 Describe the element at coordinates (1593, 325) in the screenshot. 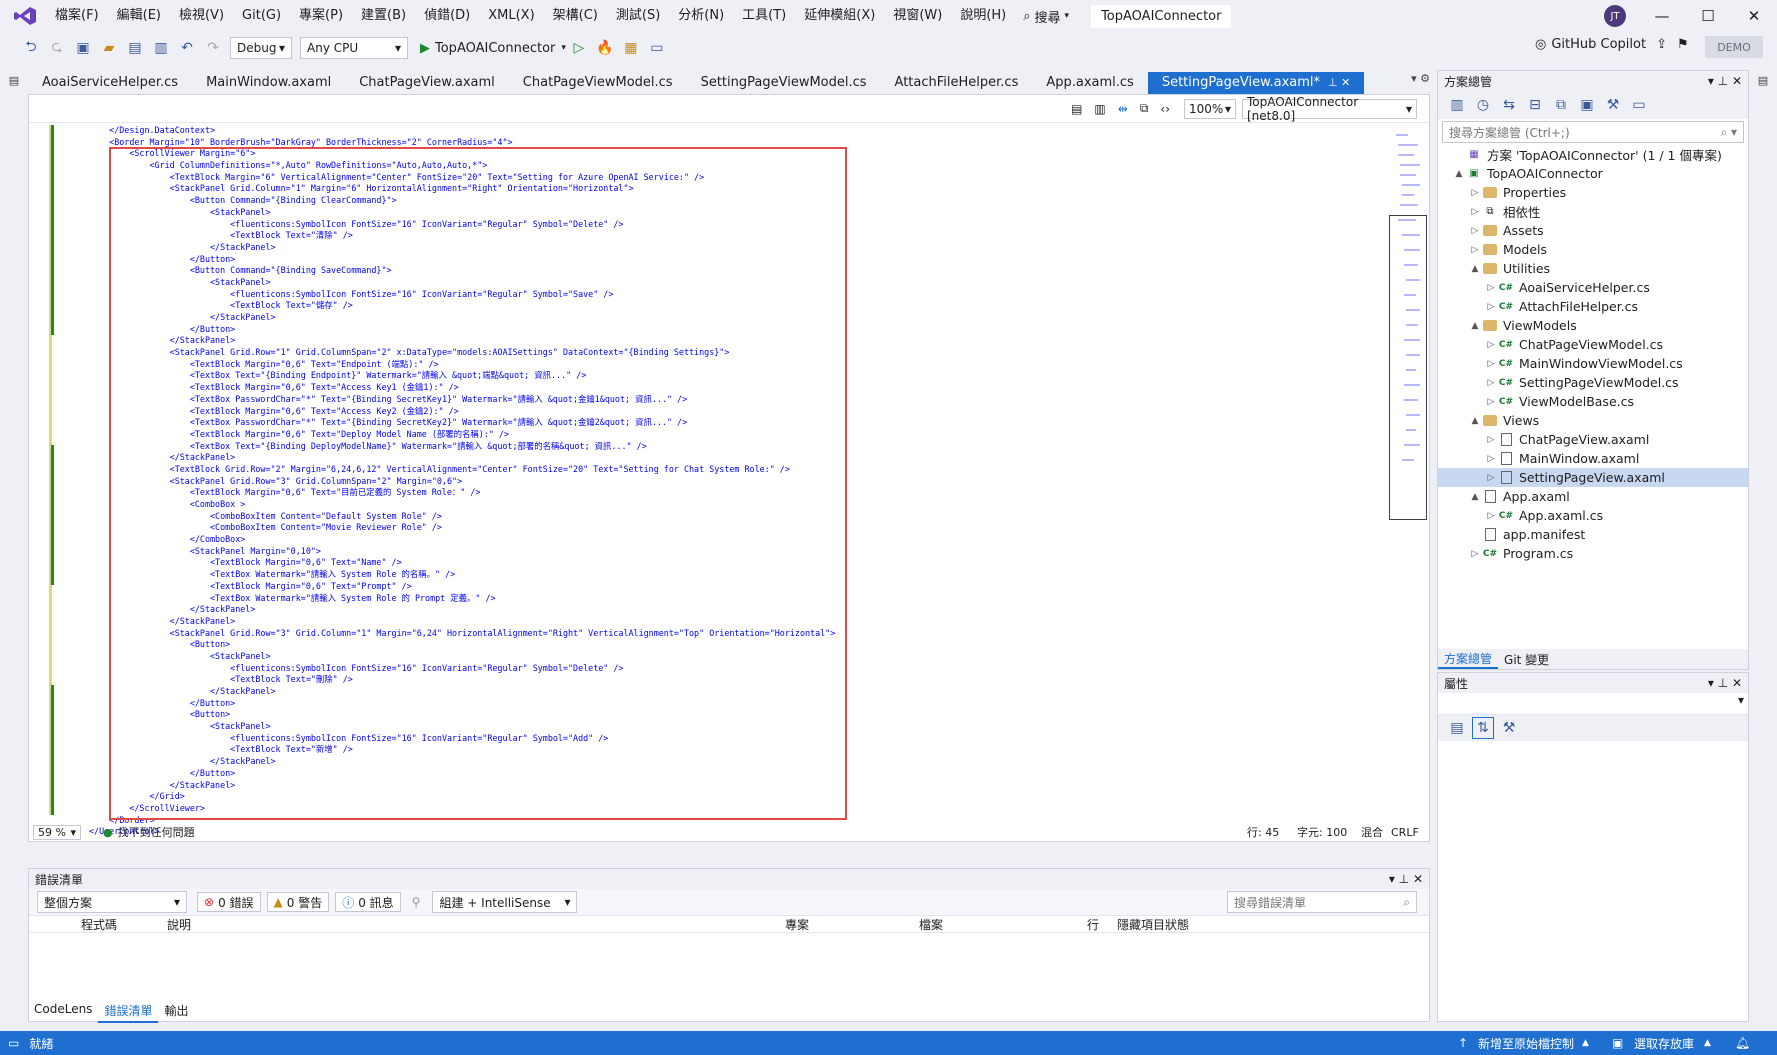

I see `tree-item: ▲ ViewModels` at that location.